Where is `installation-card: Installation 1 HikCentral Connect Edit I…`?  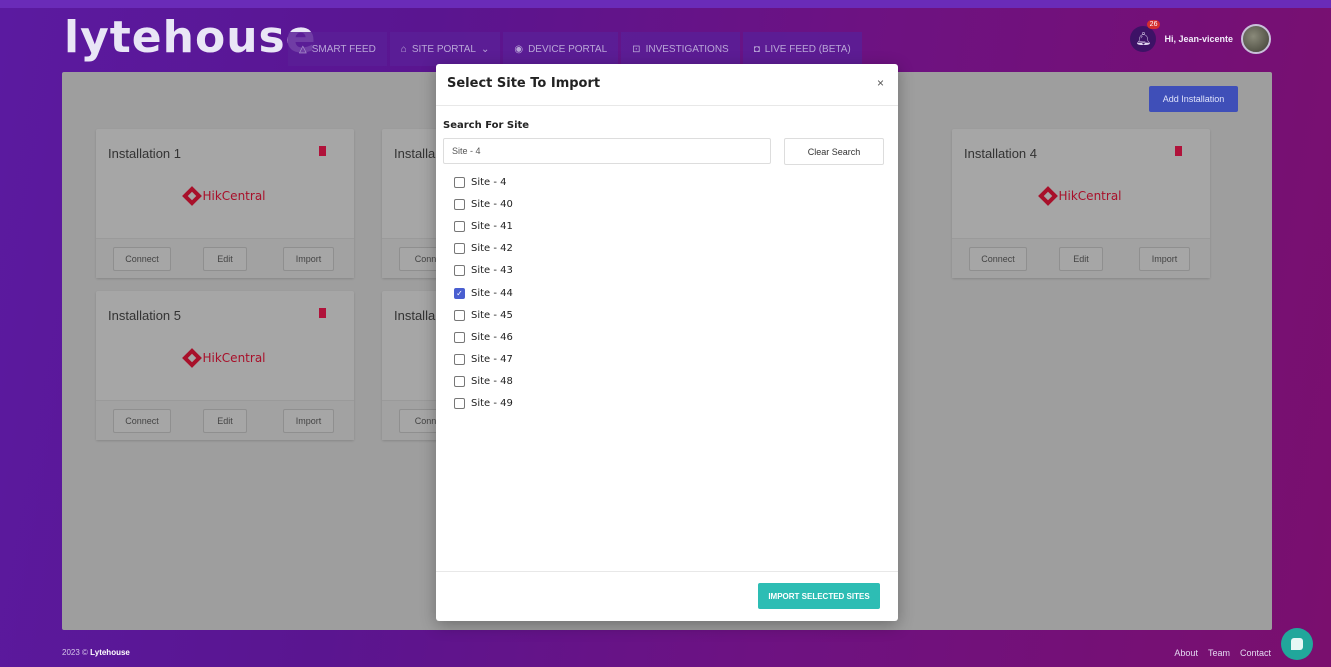
installation-card: Installation 1 HikCentral Connect Edit I… is located at coordinates (225, 203).